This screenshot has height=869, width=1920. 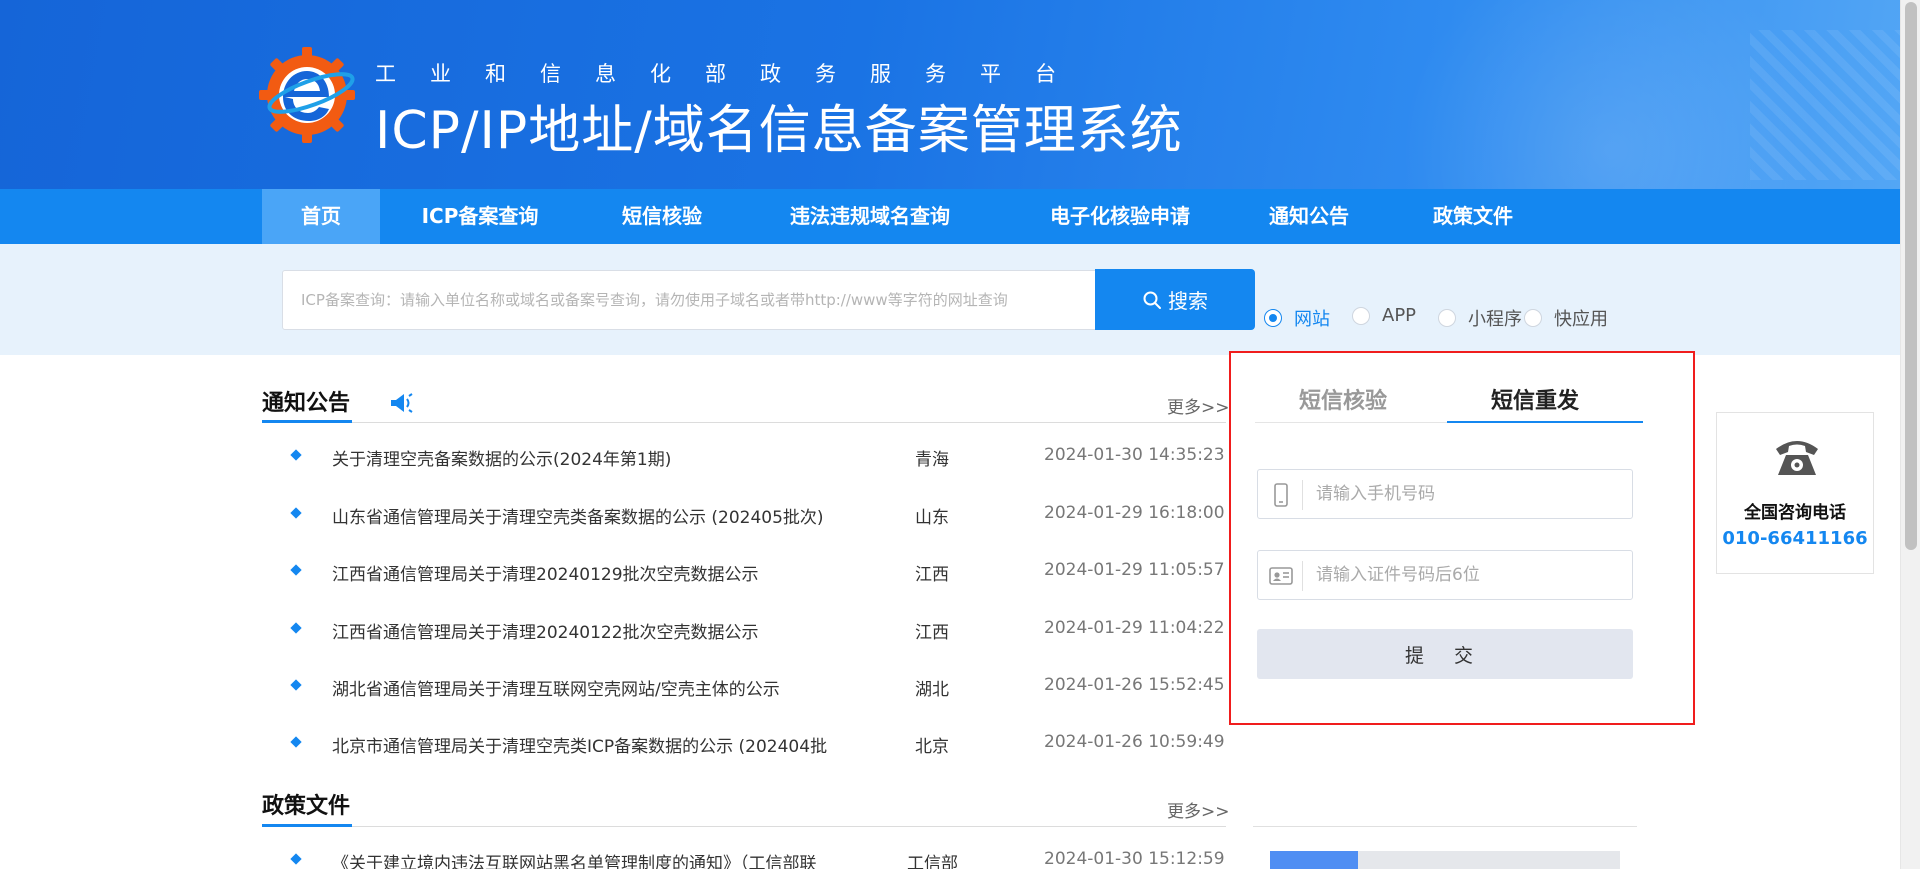 I want to click on progress-track, so click(x=1445, y=860).